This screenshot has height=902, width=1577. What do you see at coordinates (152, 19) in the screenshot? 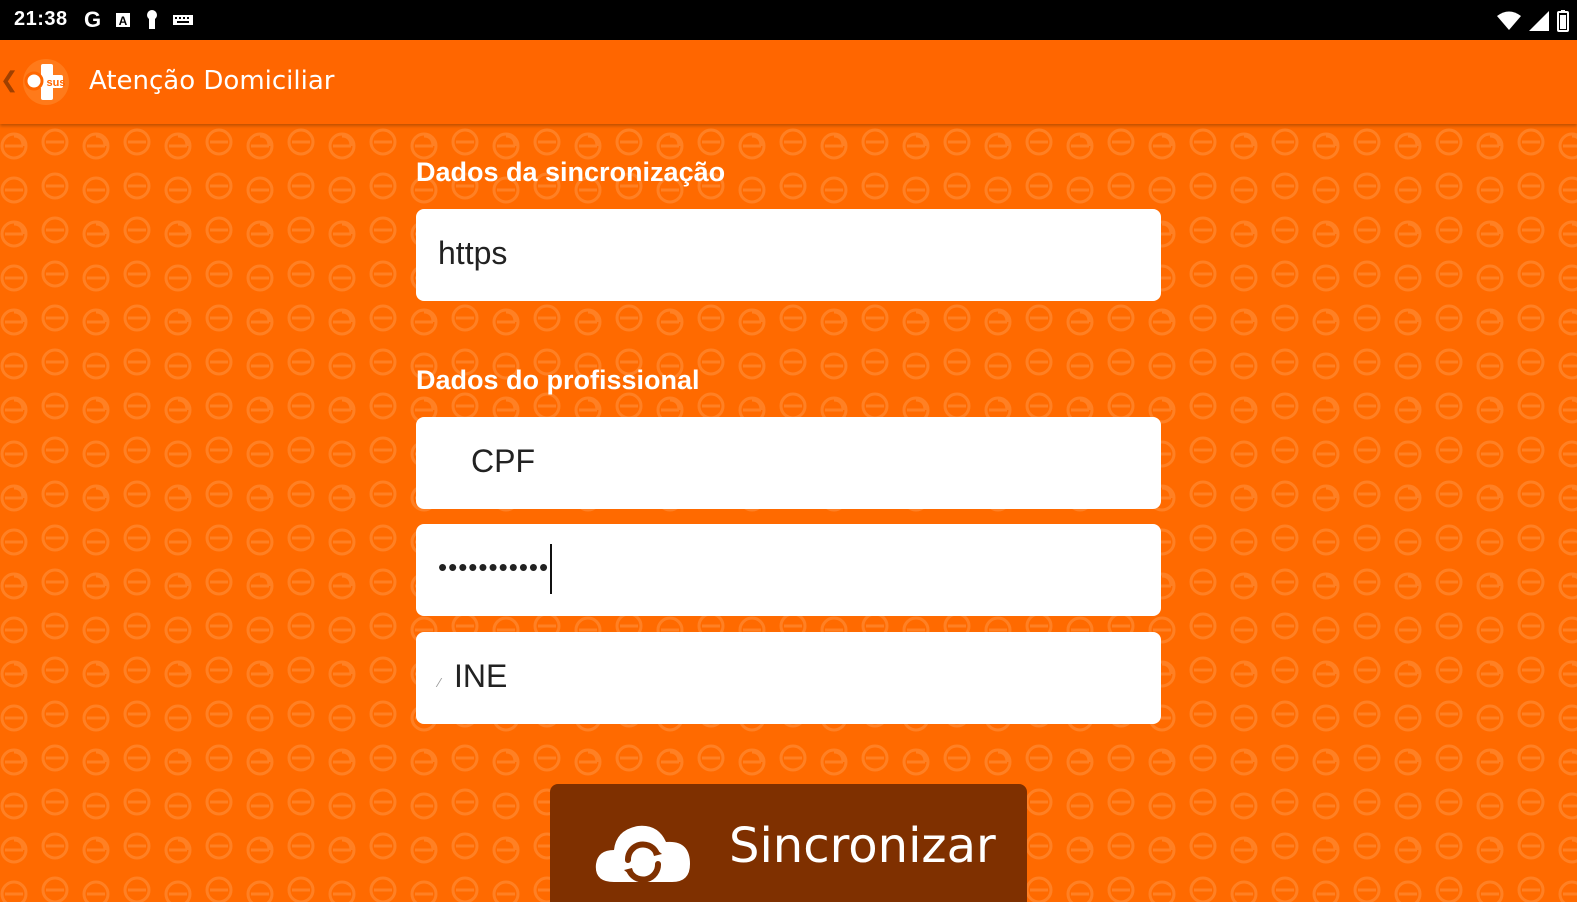
I see `key-icon` at bounding box center [152, 19].